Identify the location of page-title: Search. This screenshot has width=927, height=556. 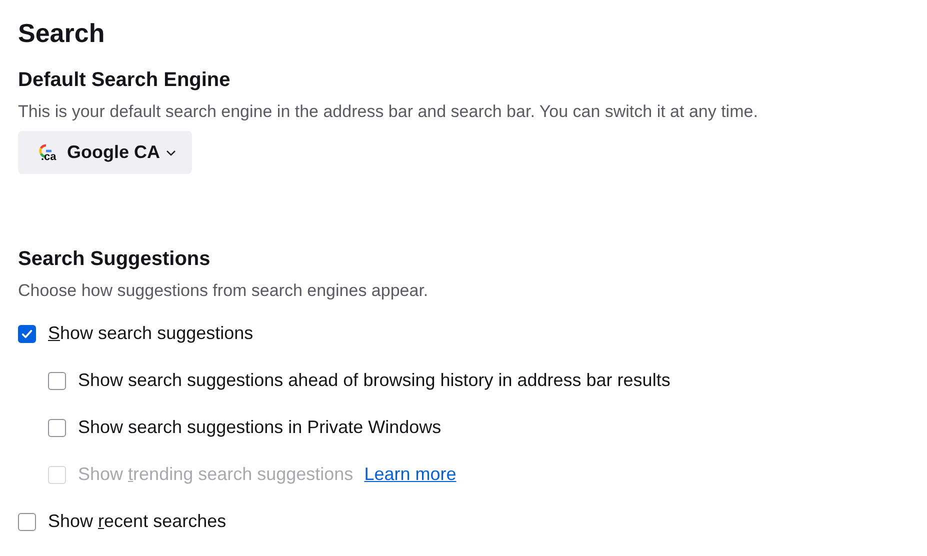
(62, 33).